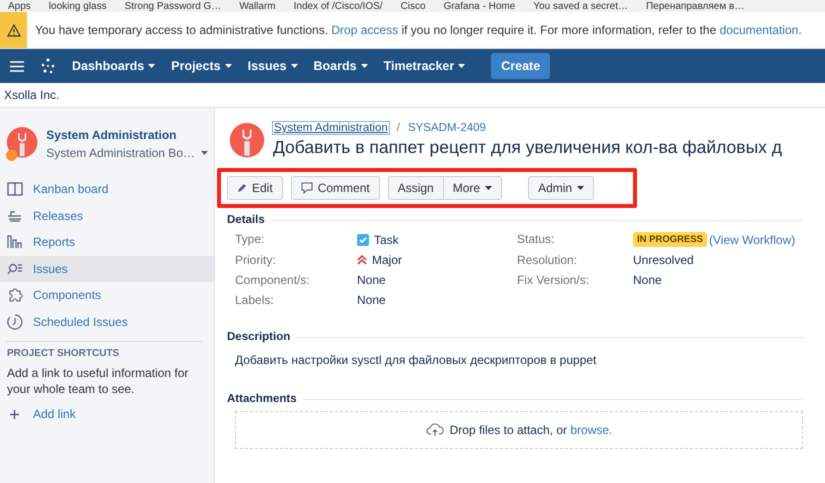  What do you see at coordinates (480, 6) in the screenshot?
I see `bookmark-link: Grafana - Home` at bounding box center [480, 6].